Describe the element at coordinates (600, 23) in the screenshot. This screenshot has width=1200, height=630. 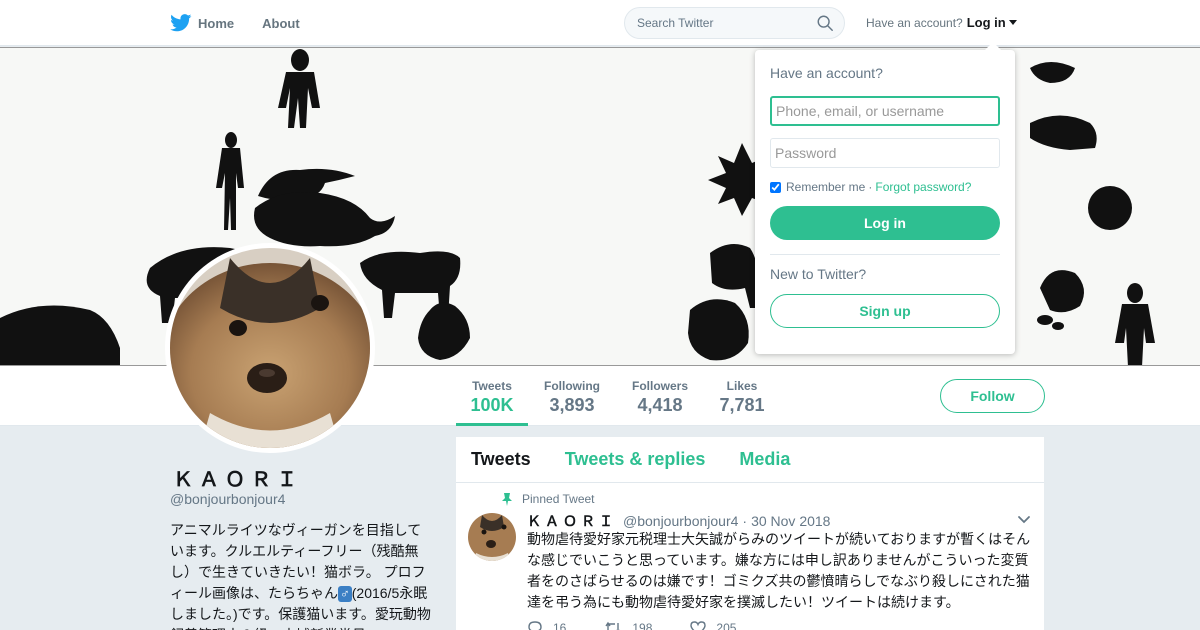
I see `top-navigation: Home About Have an account? Log in` at that location.